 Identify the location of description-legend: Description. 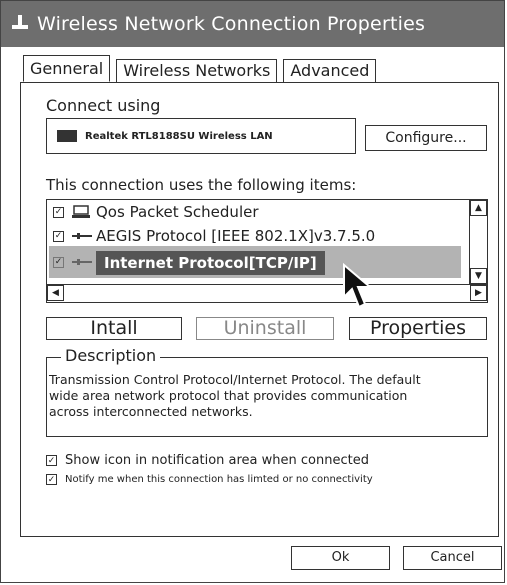
(111, 355).